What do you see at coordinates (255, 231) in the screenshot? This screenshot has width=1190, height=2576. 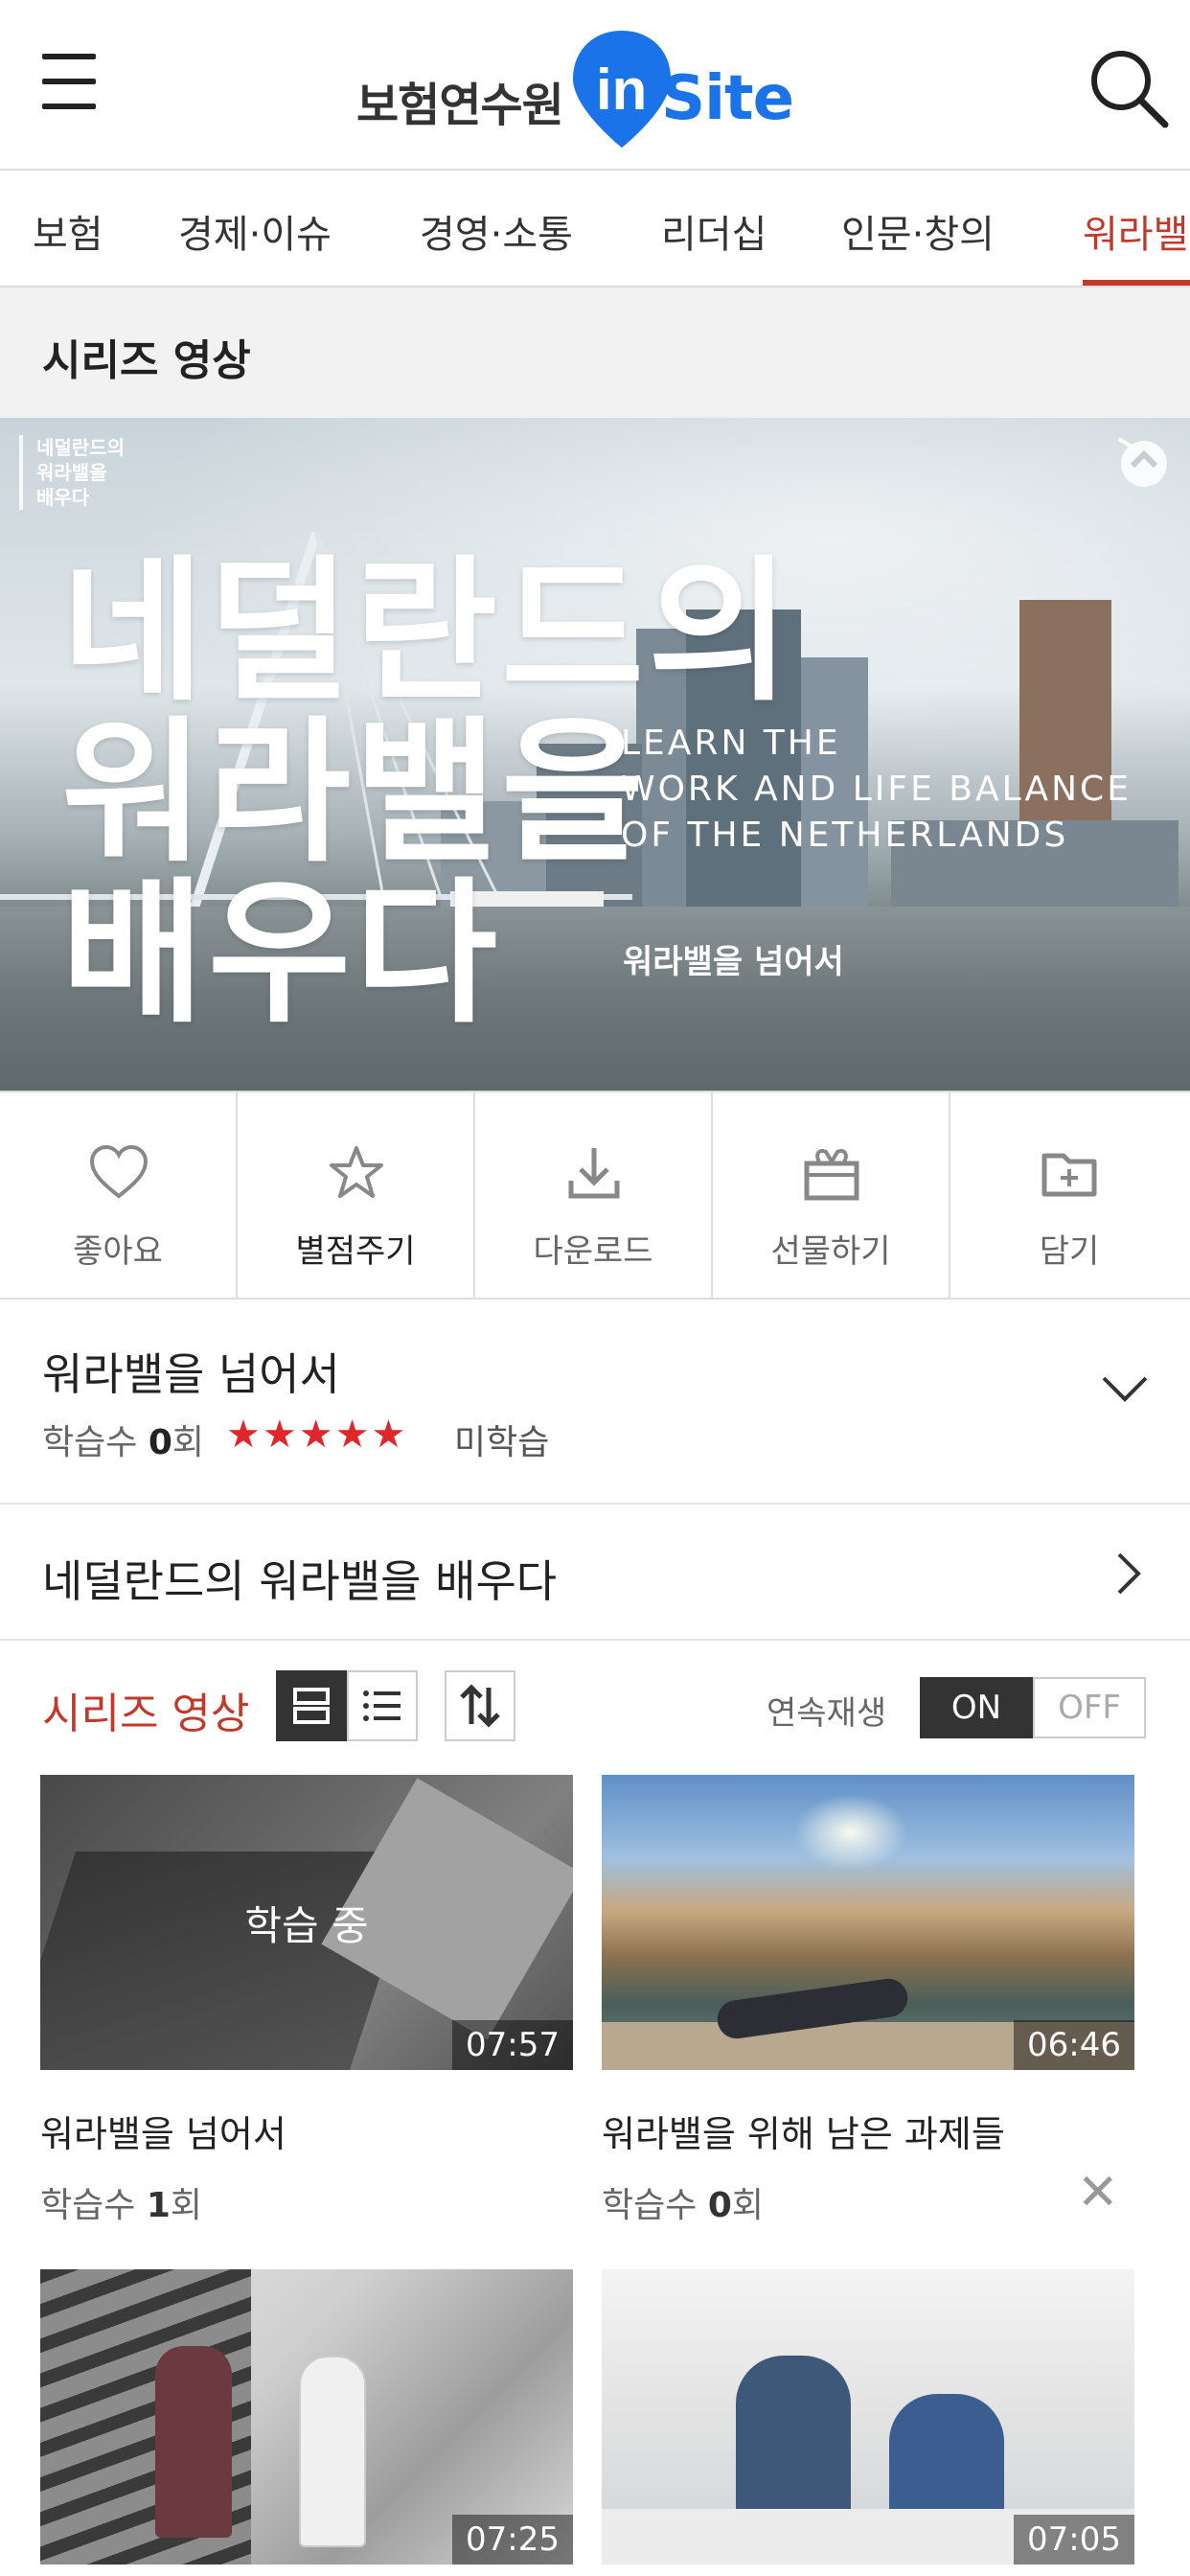 I see `tab-economy-issue: 경제·이슈` at bounding box center [255, 231].